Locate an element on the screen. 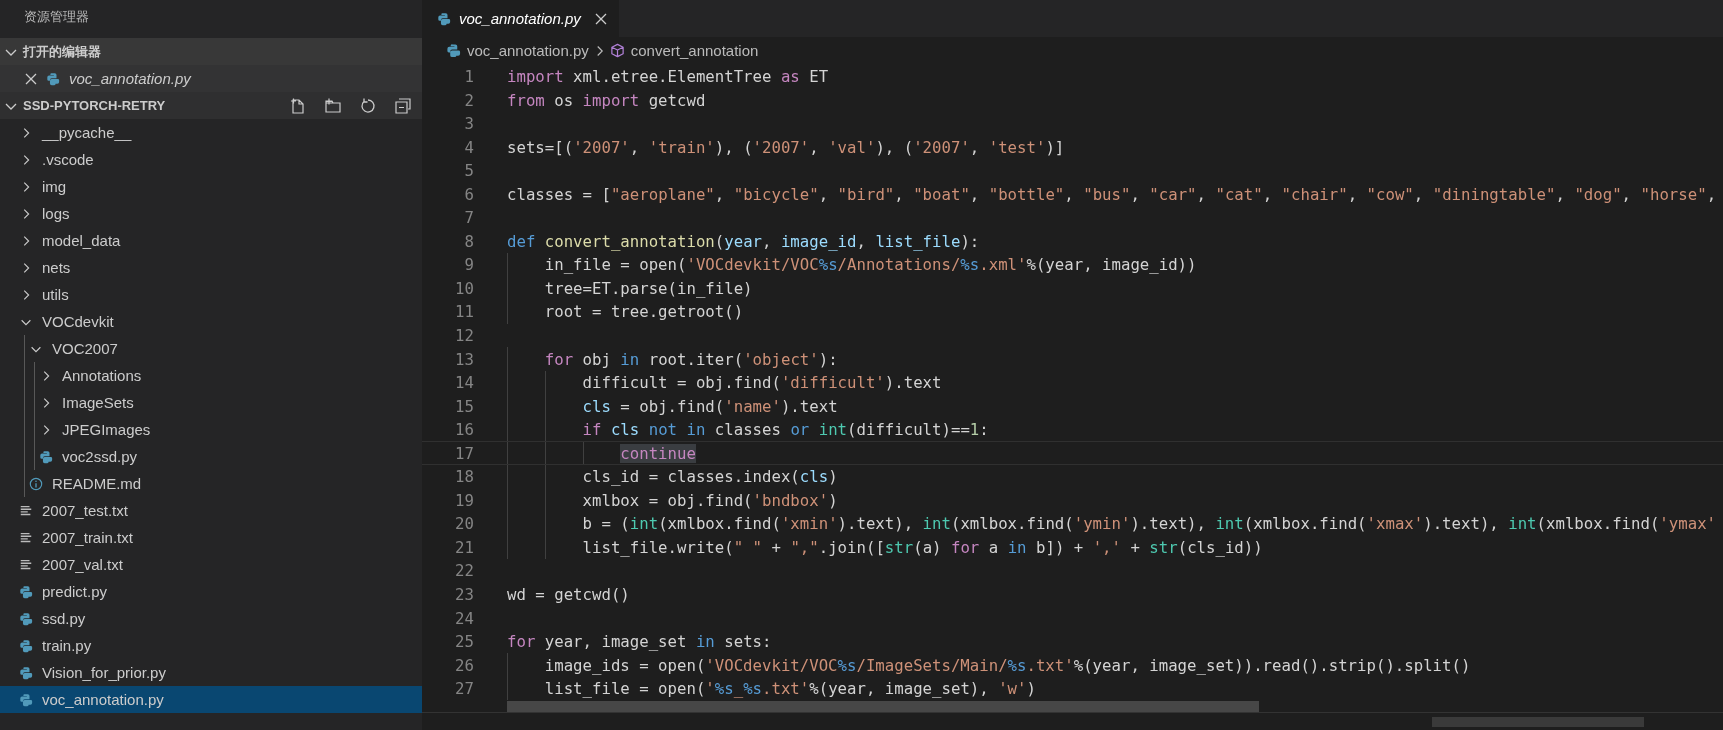 The image size is (1723, 730). tree-item: img is located at coordinates (211, 186).